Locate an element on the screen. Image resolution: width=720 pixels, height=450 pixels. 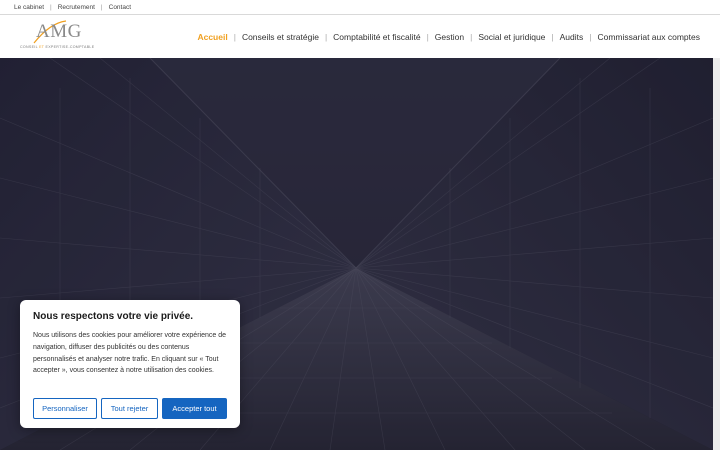
page-scrollbar is located at coordinates (716, 254).